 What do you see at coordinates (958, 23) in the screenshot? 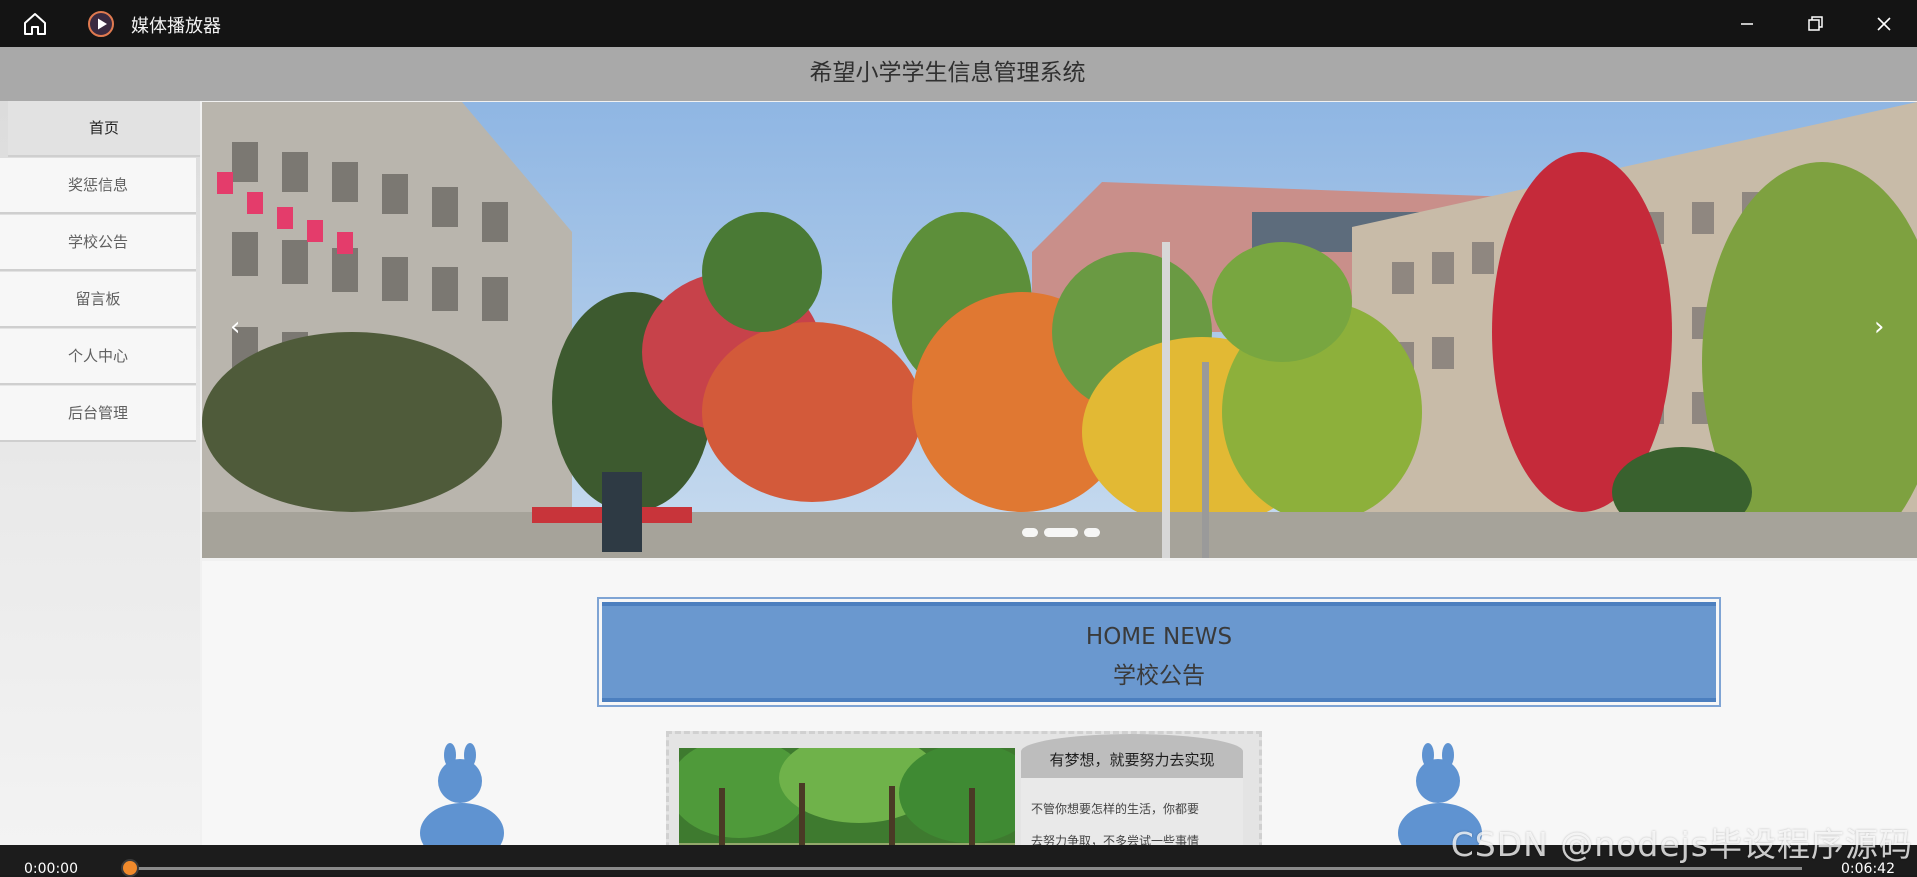
I see `media-player-titlebar: 媒体播放器` at bounding box center [958, 23].